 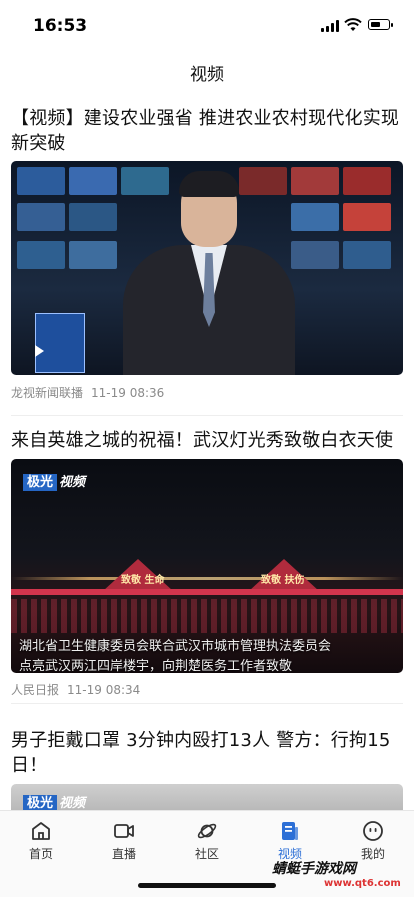 What do you see at coordinates (290, 831) in the screenshot?
I see `video-icon` at bounding box center [290, 831].